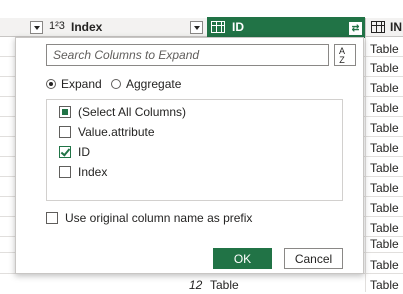 The image size is (403, 294). I want to click on radio-selected-icon, so click(51, 84).